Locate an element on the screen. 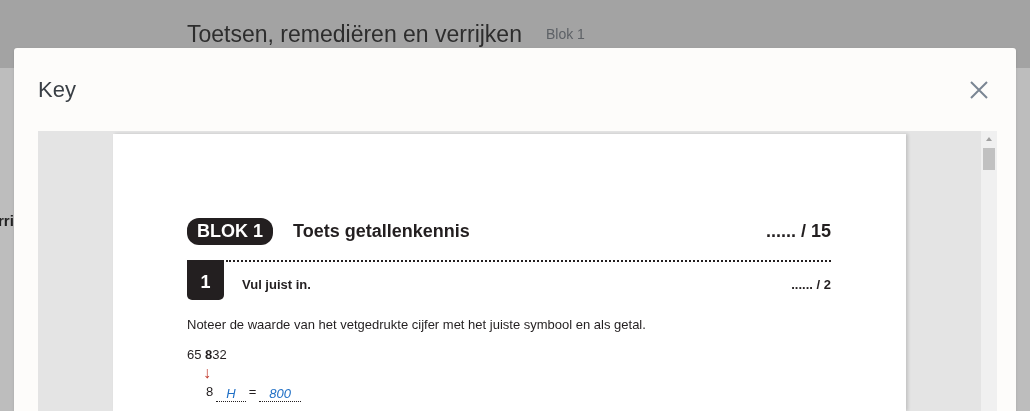 This screenshot has height=411, width=1030. exercise-score: ...... / 2 is located at coordinates (811, 284).